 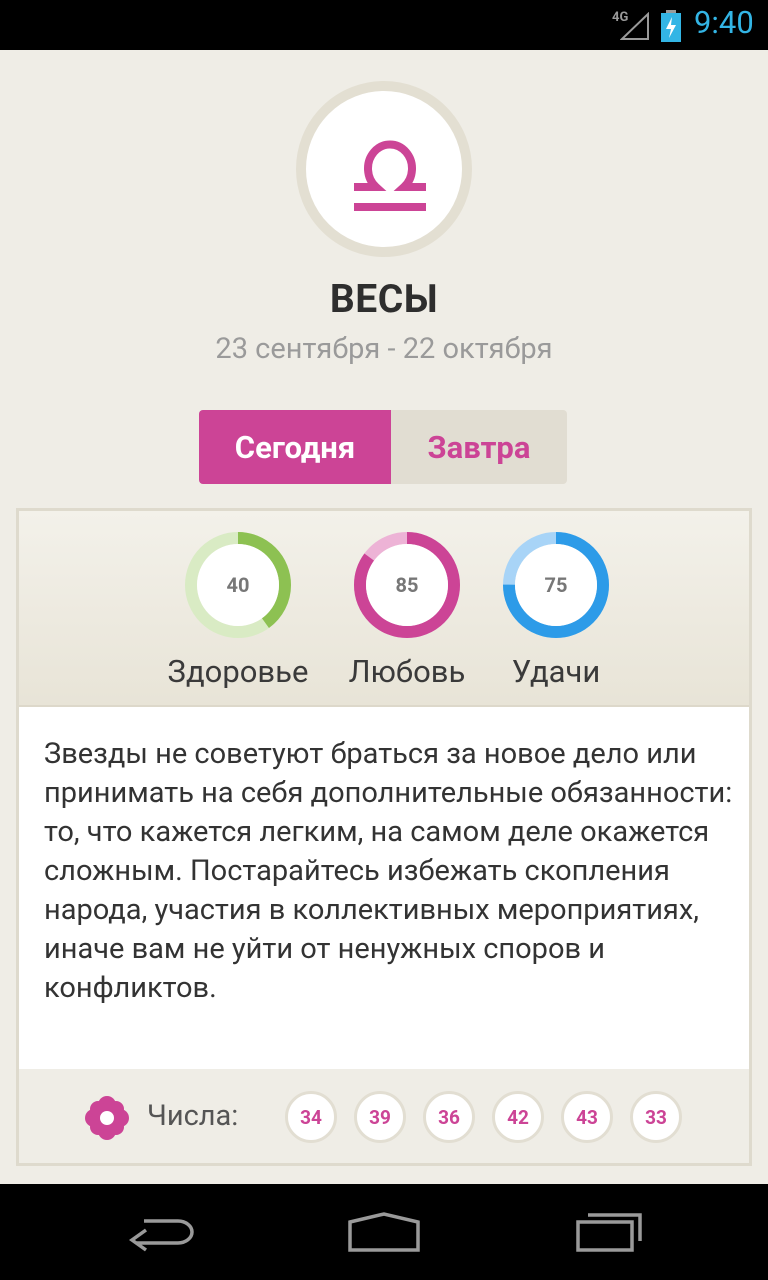 I want to click on home-icon, so click(x=384, y=1232).